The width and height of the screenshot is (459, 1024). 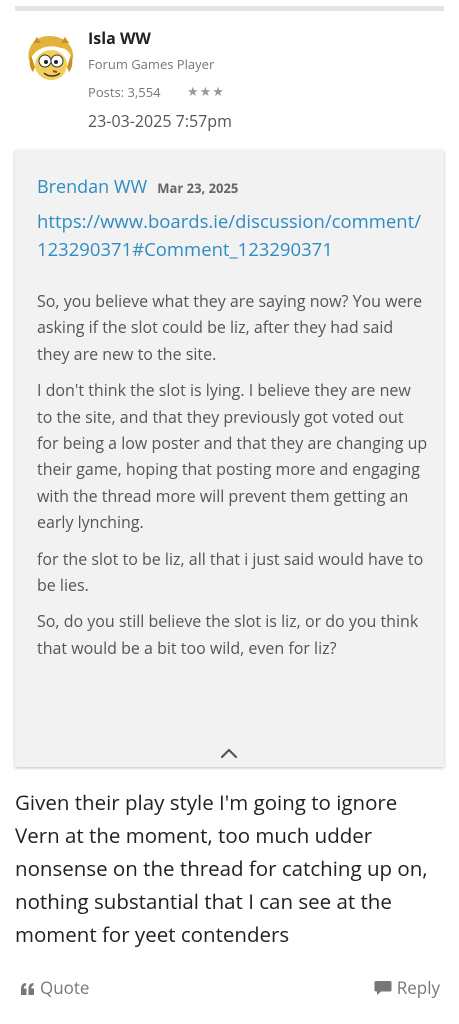 What do you see at coordinates (151, 64) in the screenshot?
I see `author-rank: Forum Games Player` at bounding box center [151, 64].